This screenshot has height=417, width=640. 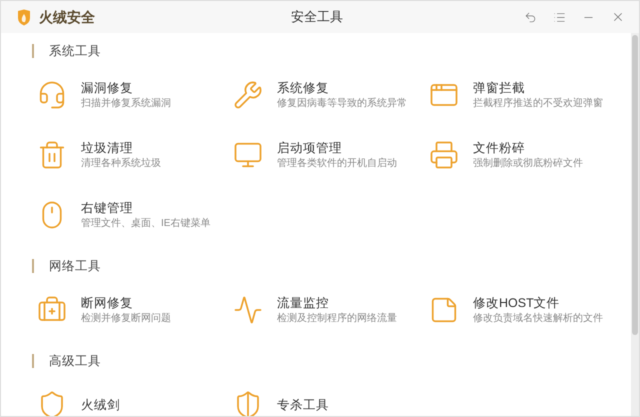 I want to click on tool-title: 断网修复, so click(x=126, y=303).